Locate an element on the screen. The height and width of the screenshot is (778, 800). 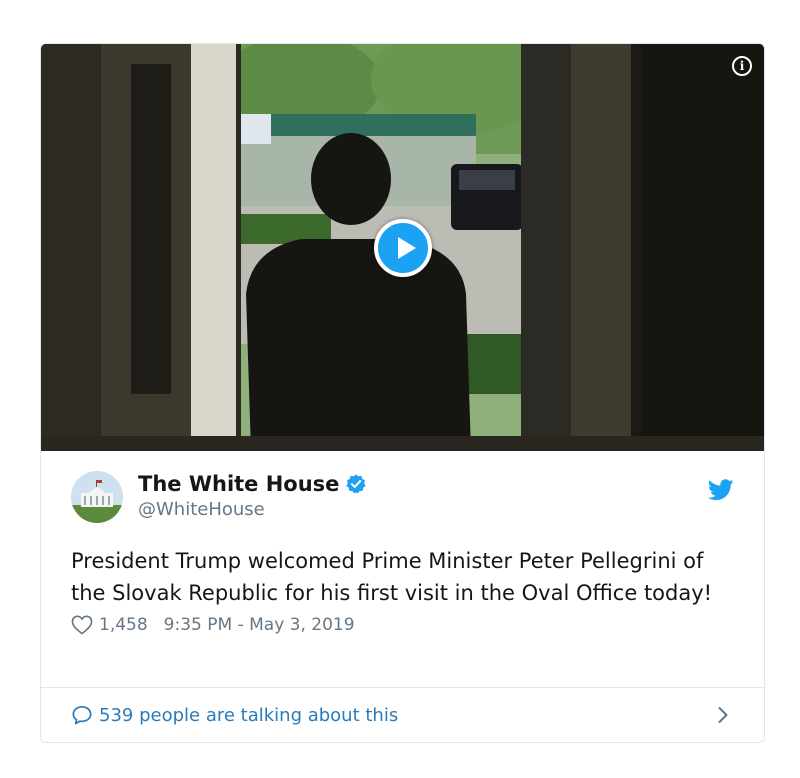
verified-badge-icon is located at coordinates (356, 484).